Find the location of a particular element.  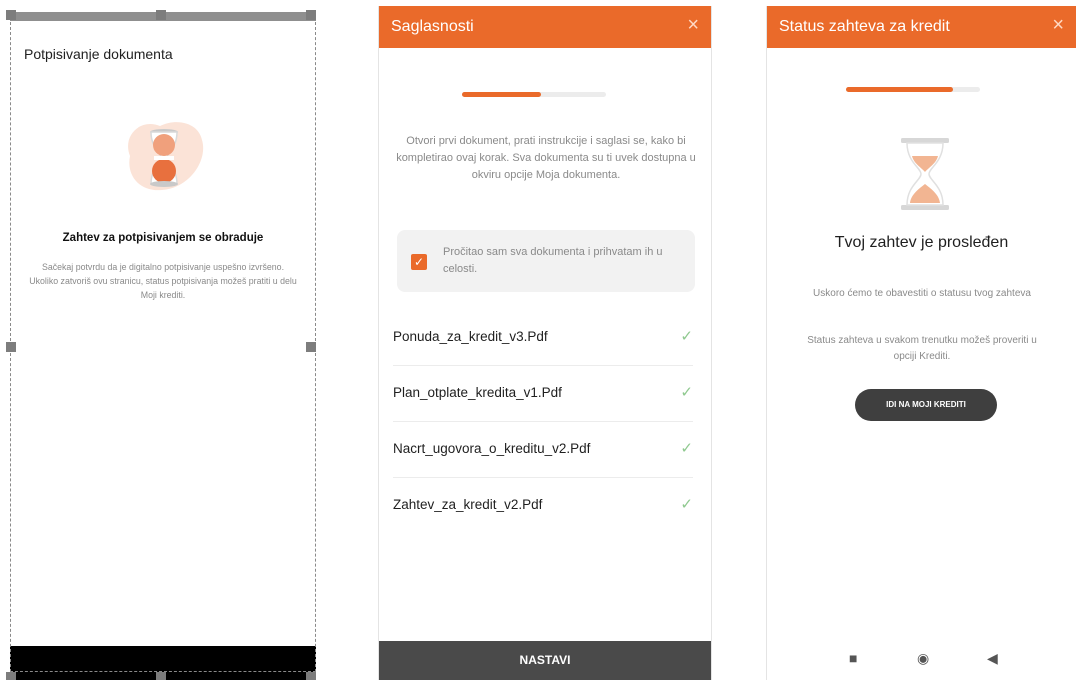

document-row: Plan_otplate_kredita_v1.Pdf ✓ is located at coordinates (543, 393).